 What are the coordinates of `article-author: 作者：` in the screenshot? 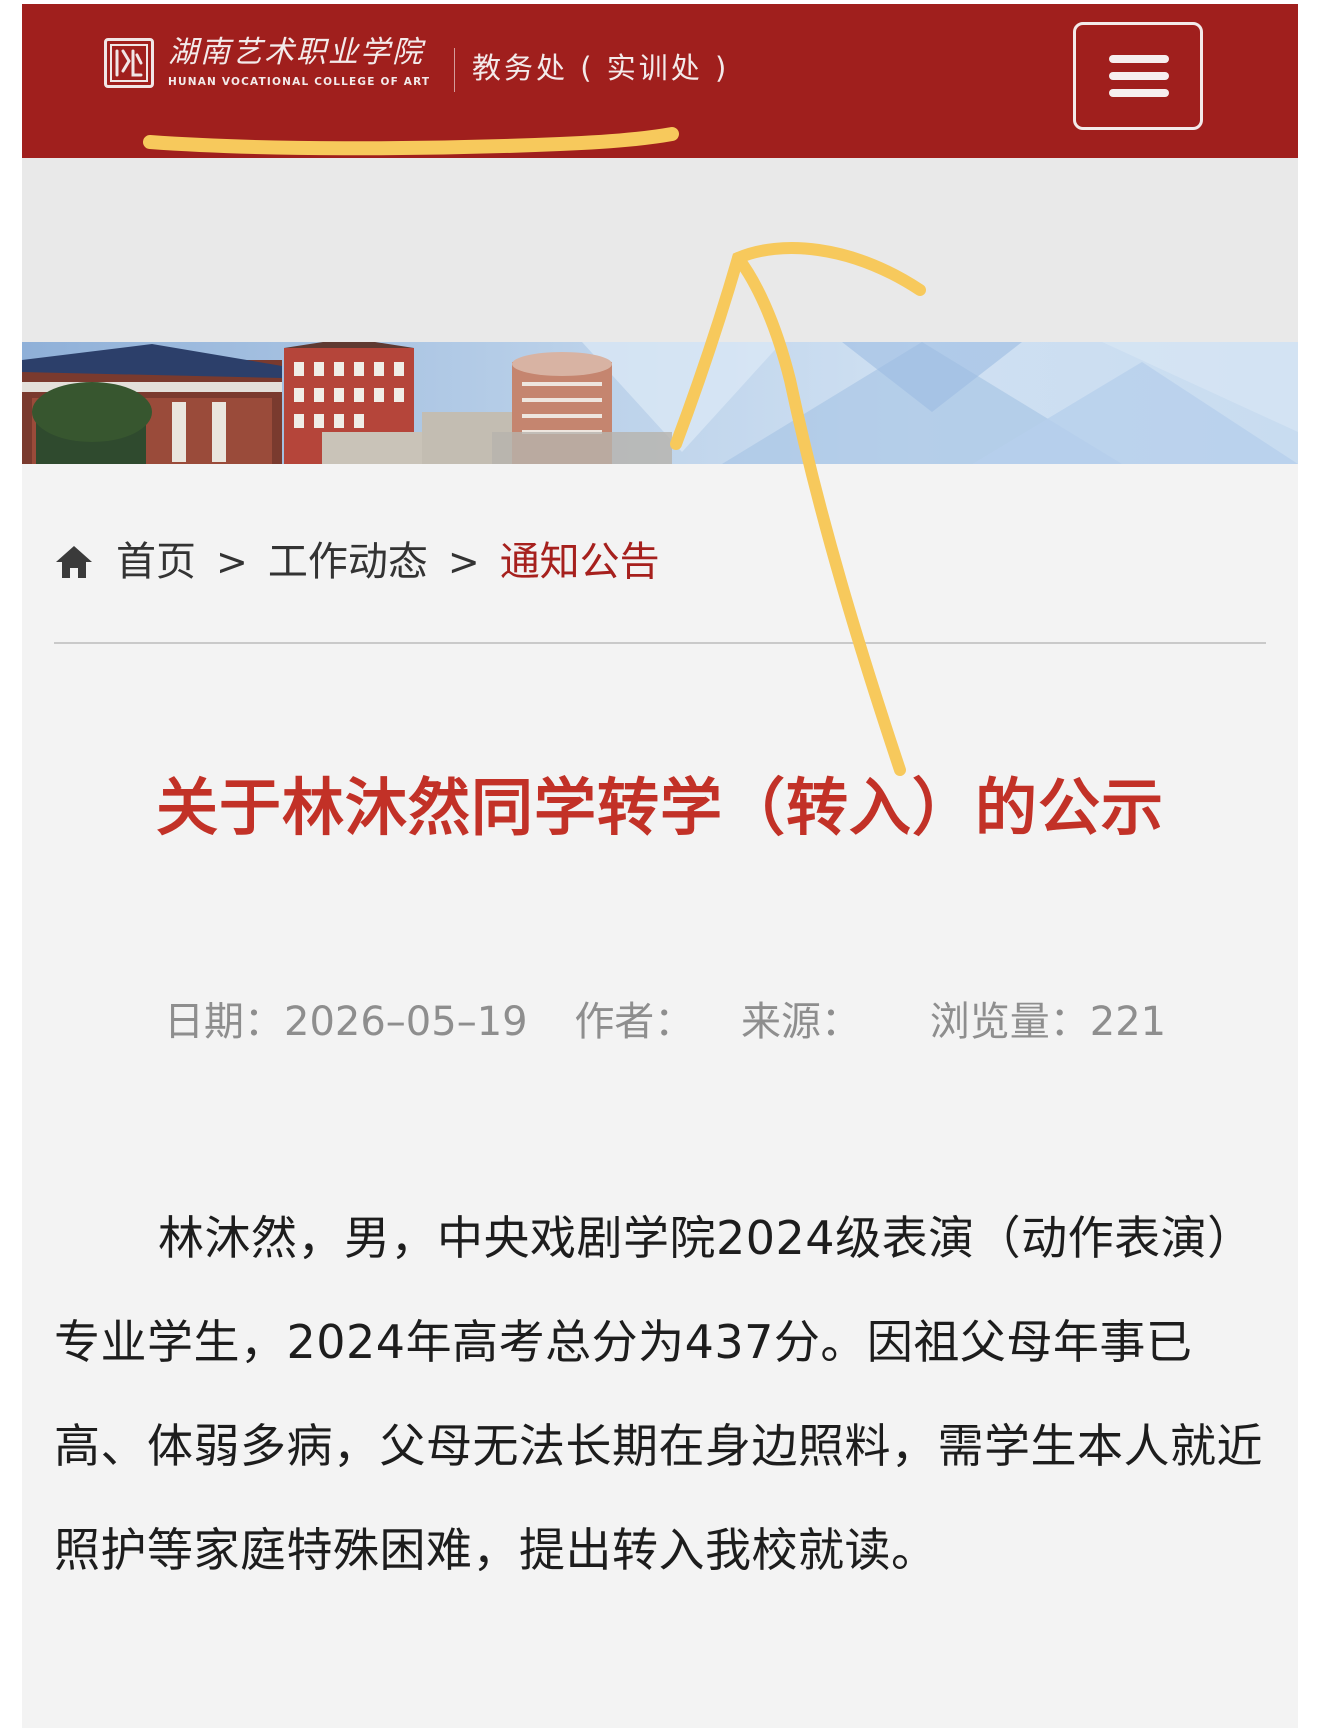 It's located at (634, 1022).